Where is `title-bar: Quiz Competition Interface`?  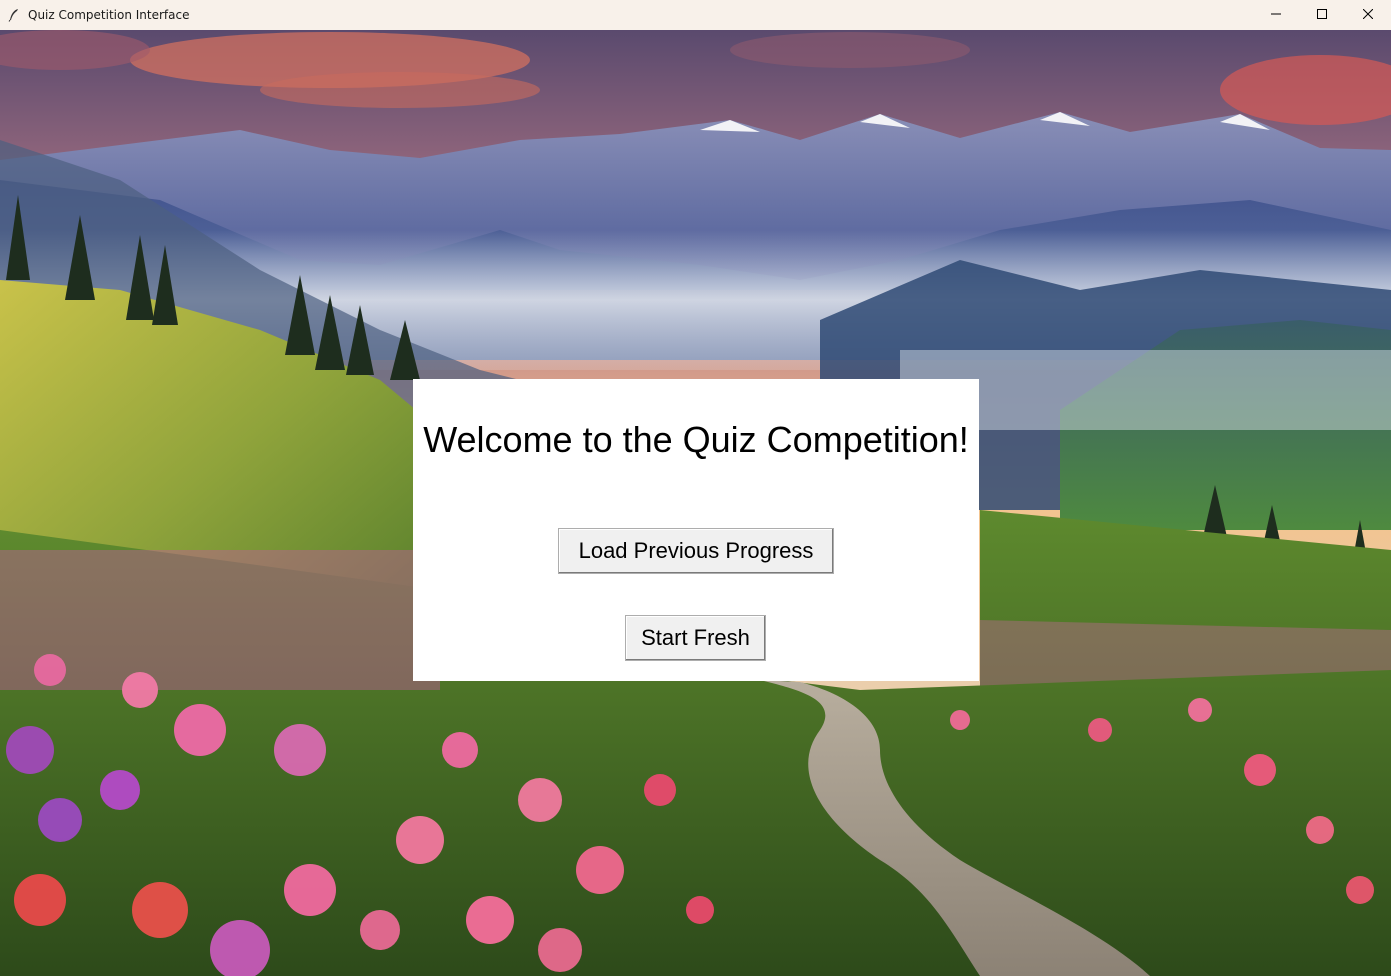
title-bar: Quiz Competition Interface is located at coordinates (695, 15).